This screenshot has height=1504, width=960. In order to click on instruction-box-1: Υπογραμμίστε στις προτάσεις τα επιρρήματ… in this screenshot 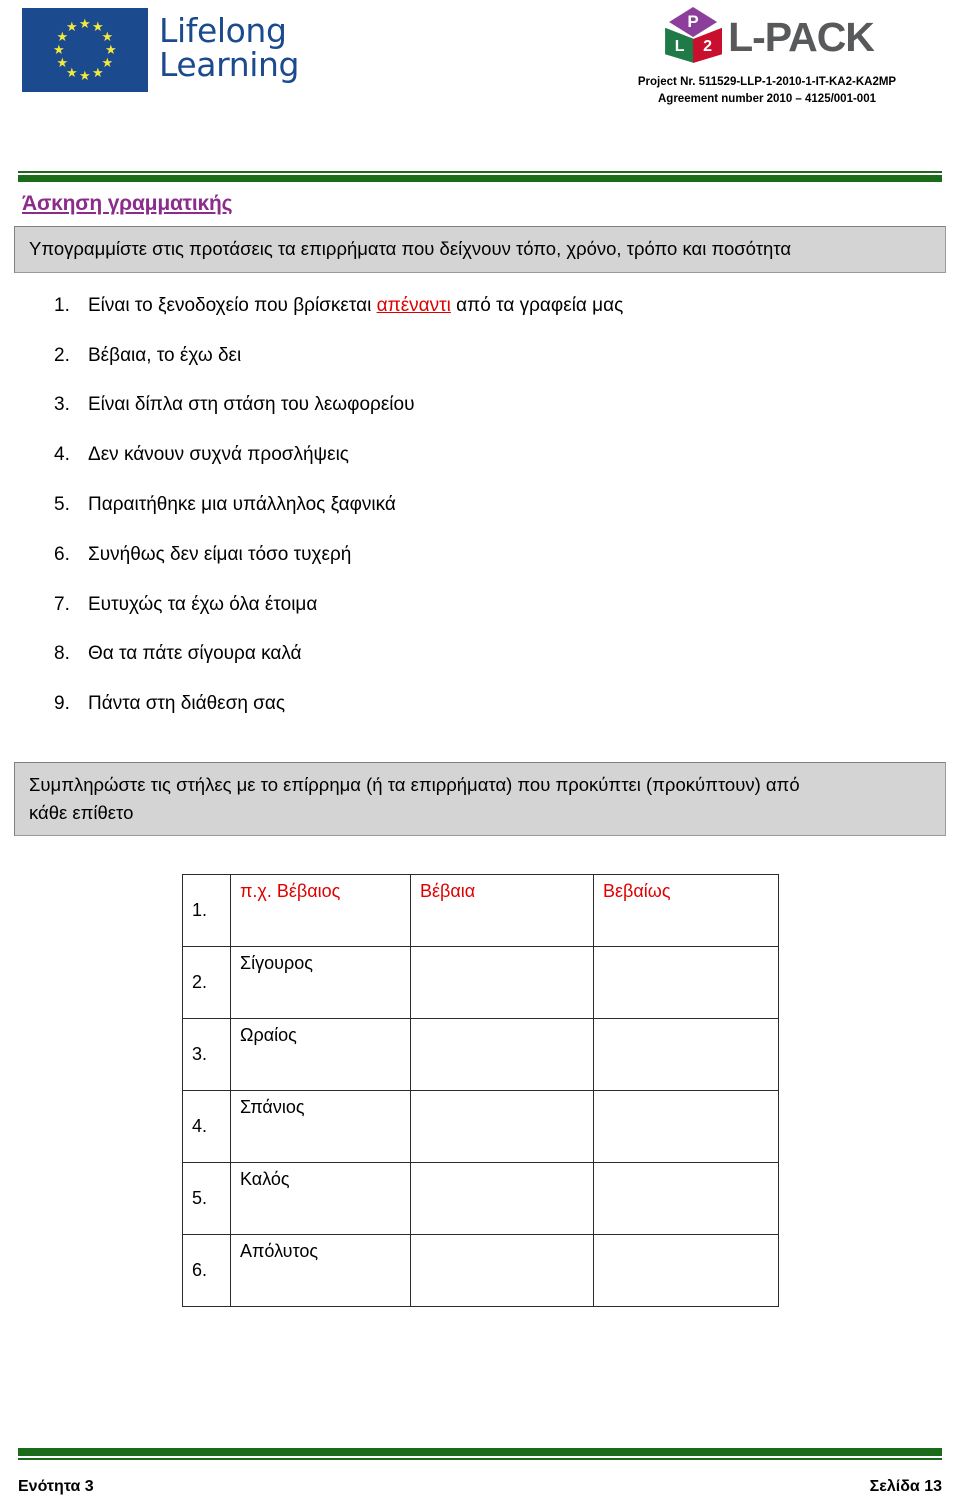, I will do `click(480, 249)`.